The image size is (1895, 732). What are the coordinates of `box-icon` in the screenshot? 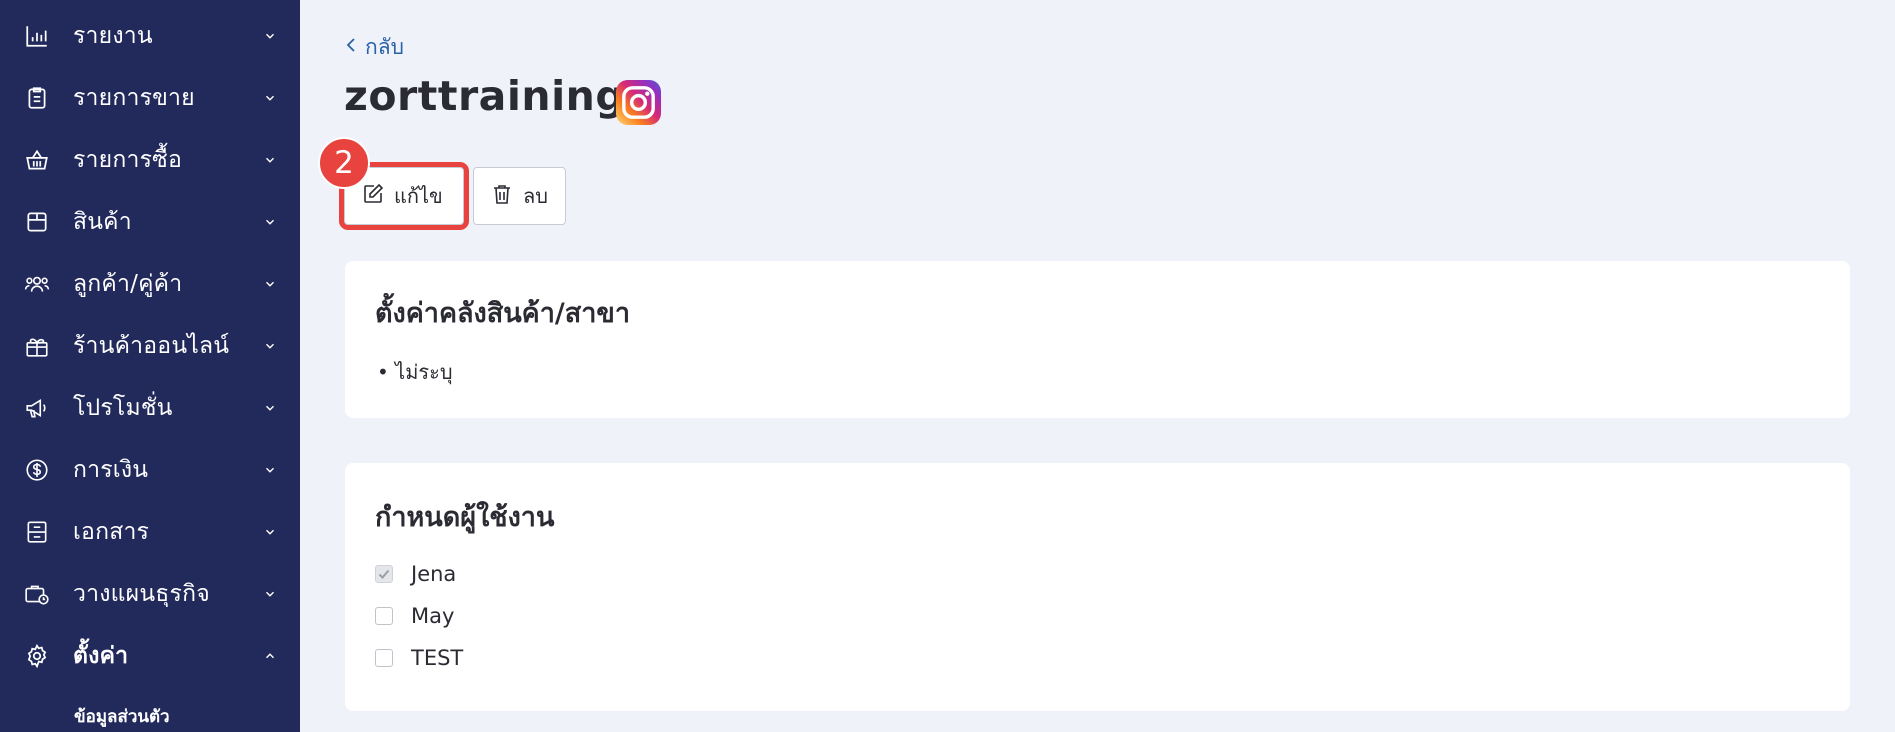 It's located at (37, 222).